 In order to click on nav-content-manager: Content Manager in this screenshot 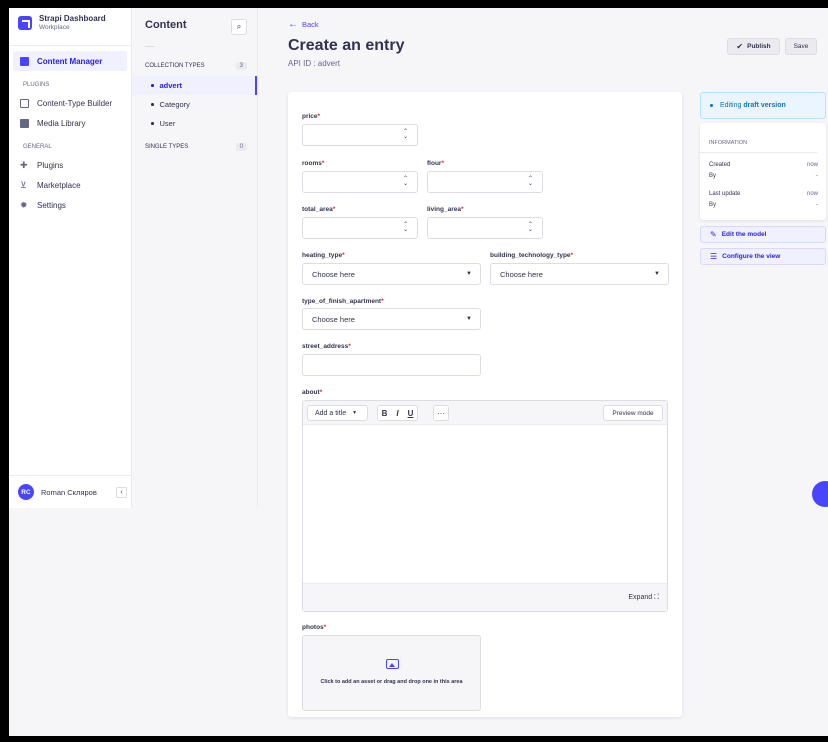, I will do `click(70, 61)`.